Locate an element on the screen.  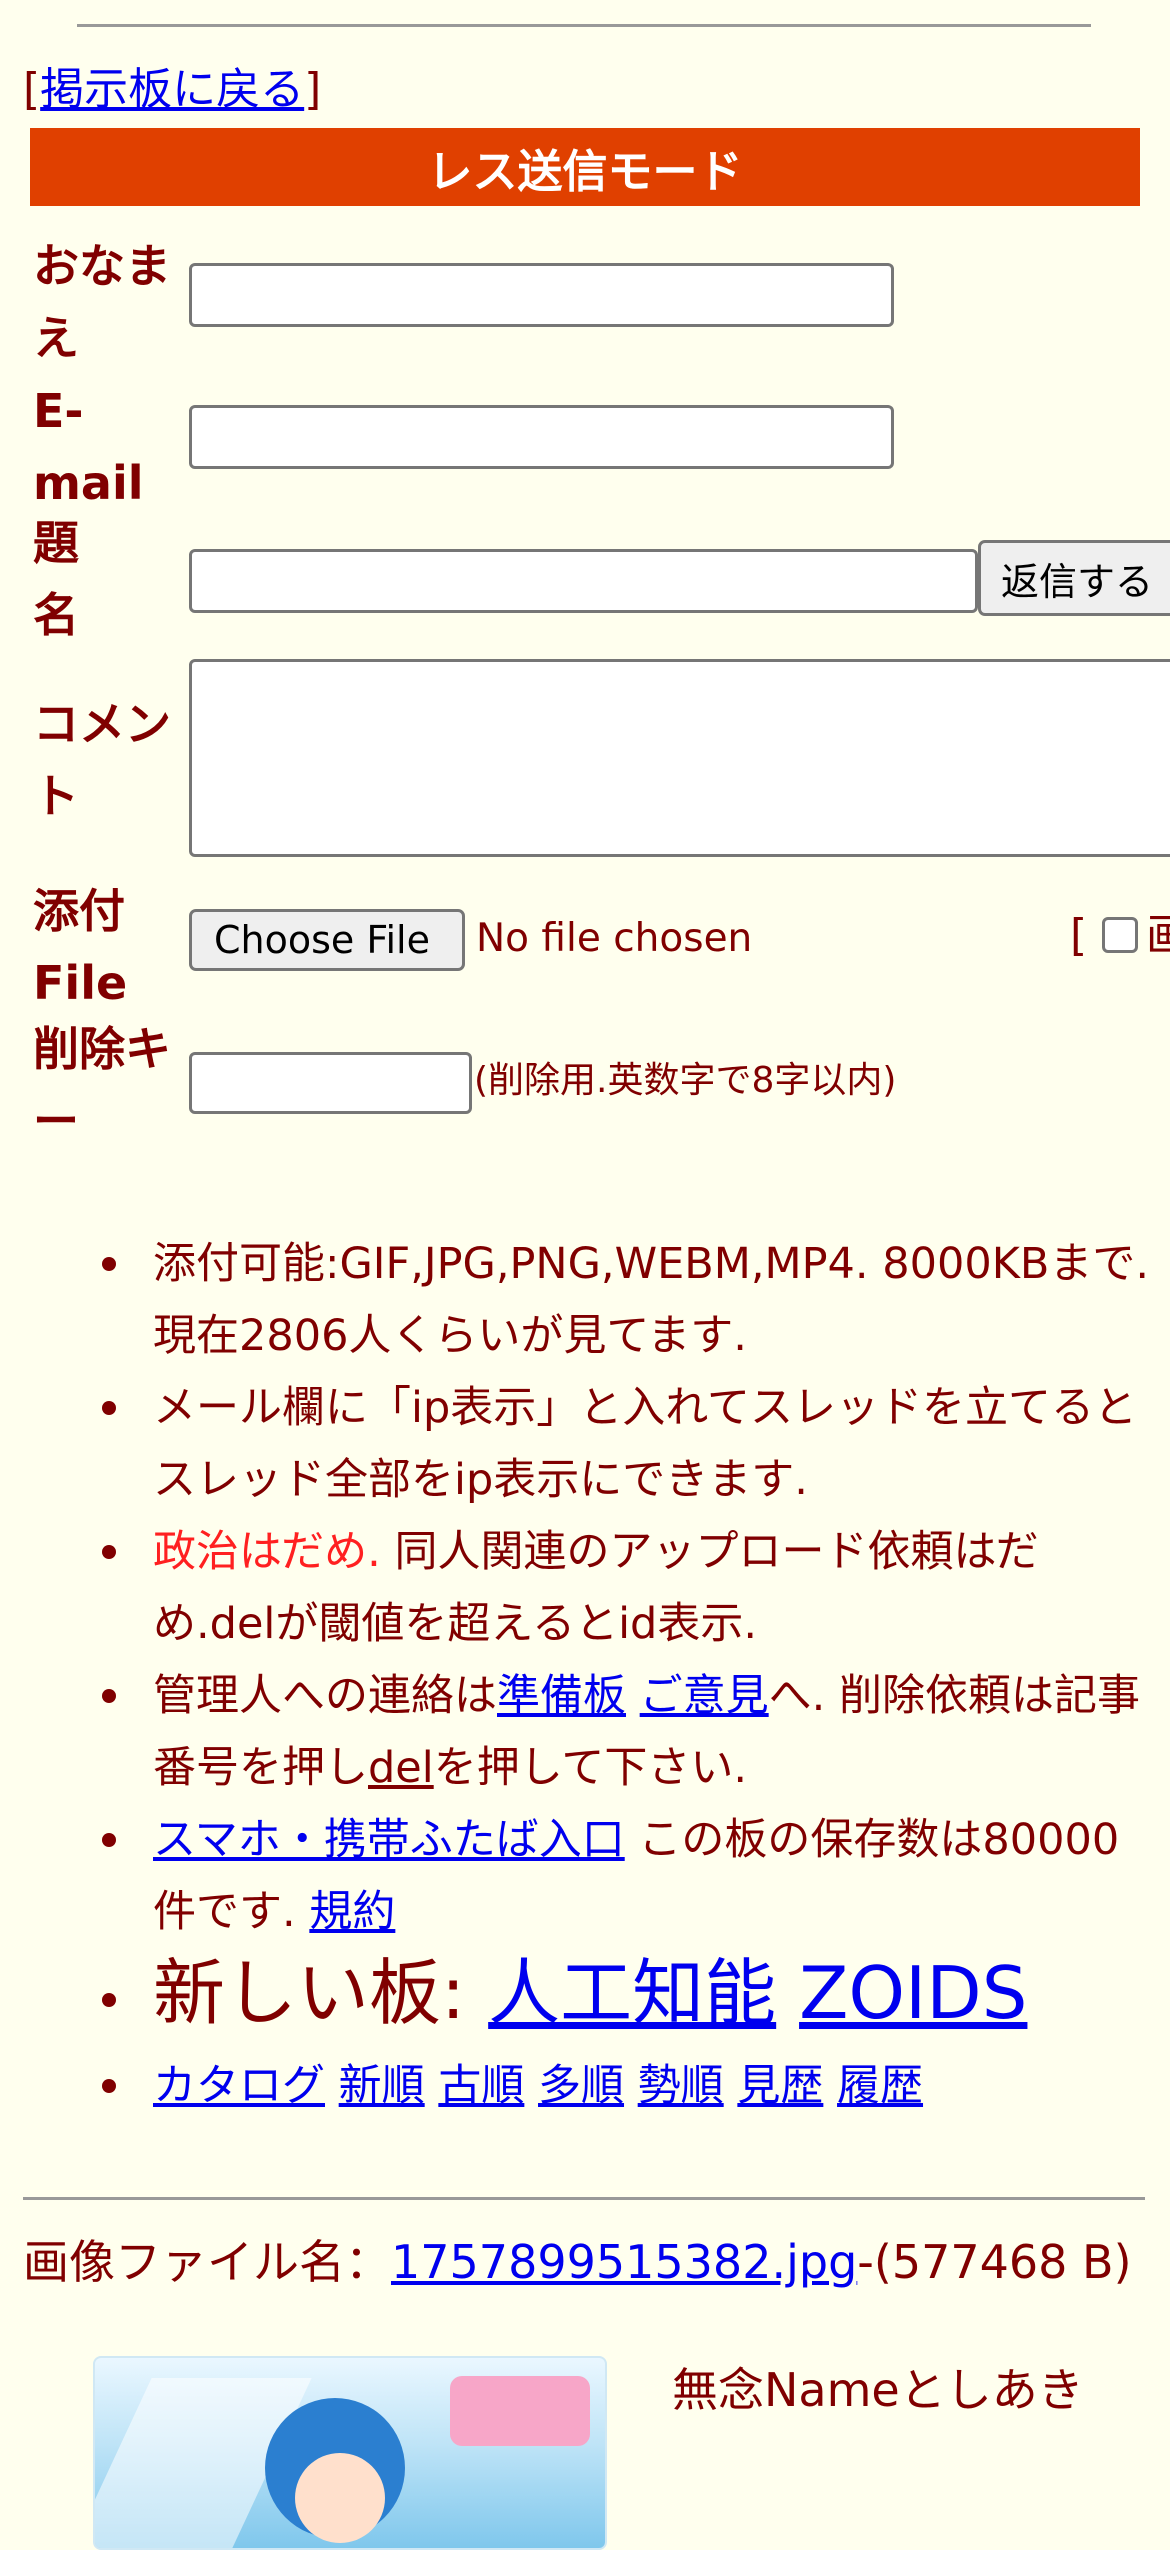
subject-label: 題名 is located at coordinates (56, 579).